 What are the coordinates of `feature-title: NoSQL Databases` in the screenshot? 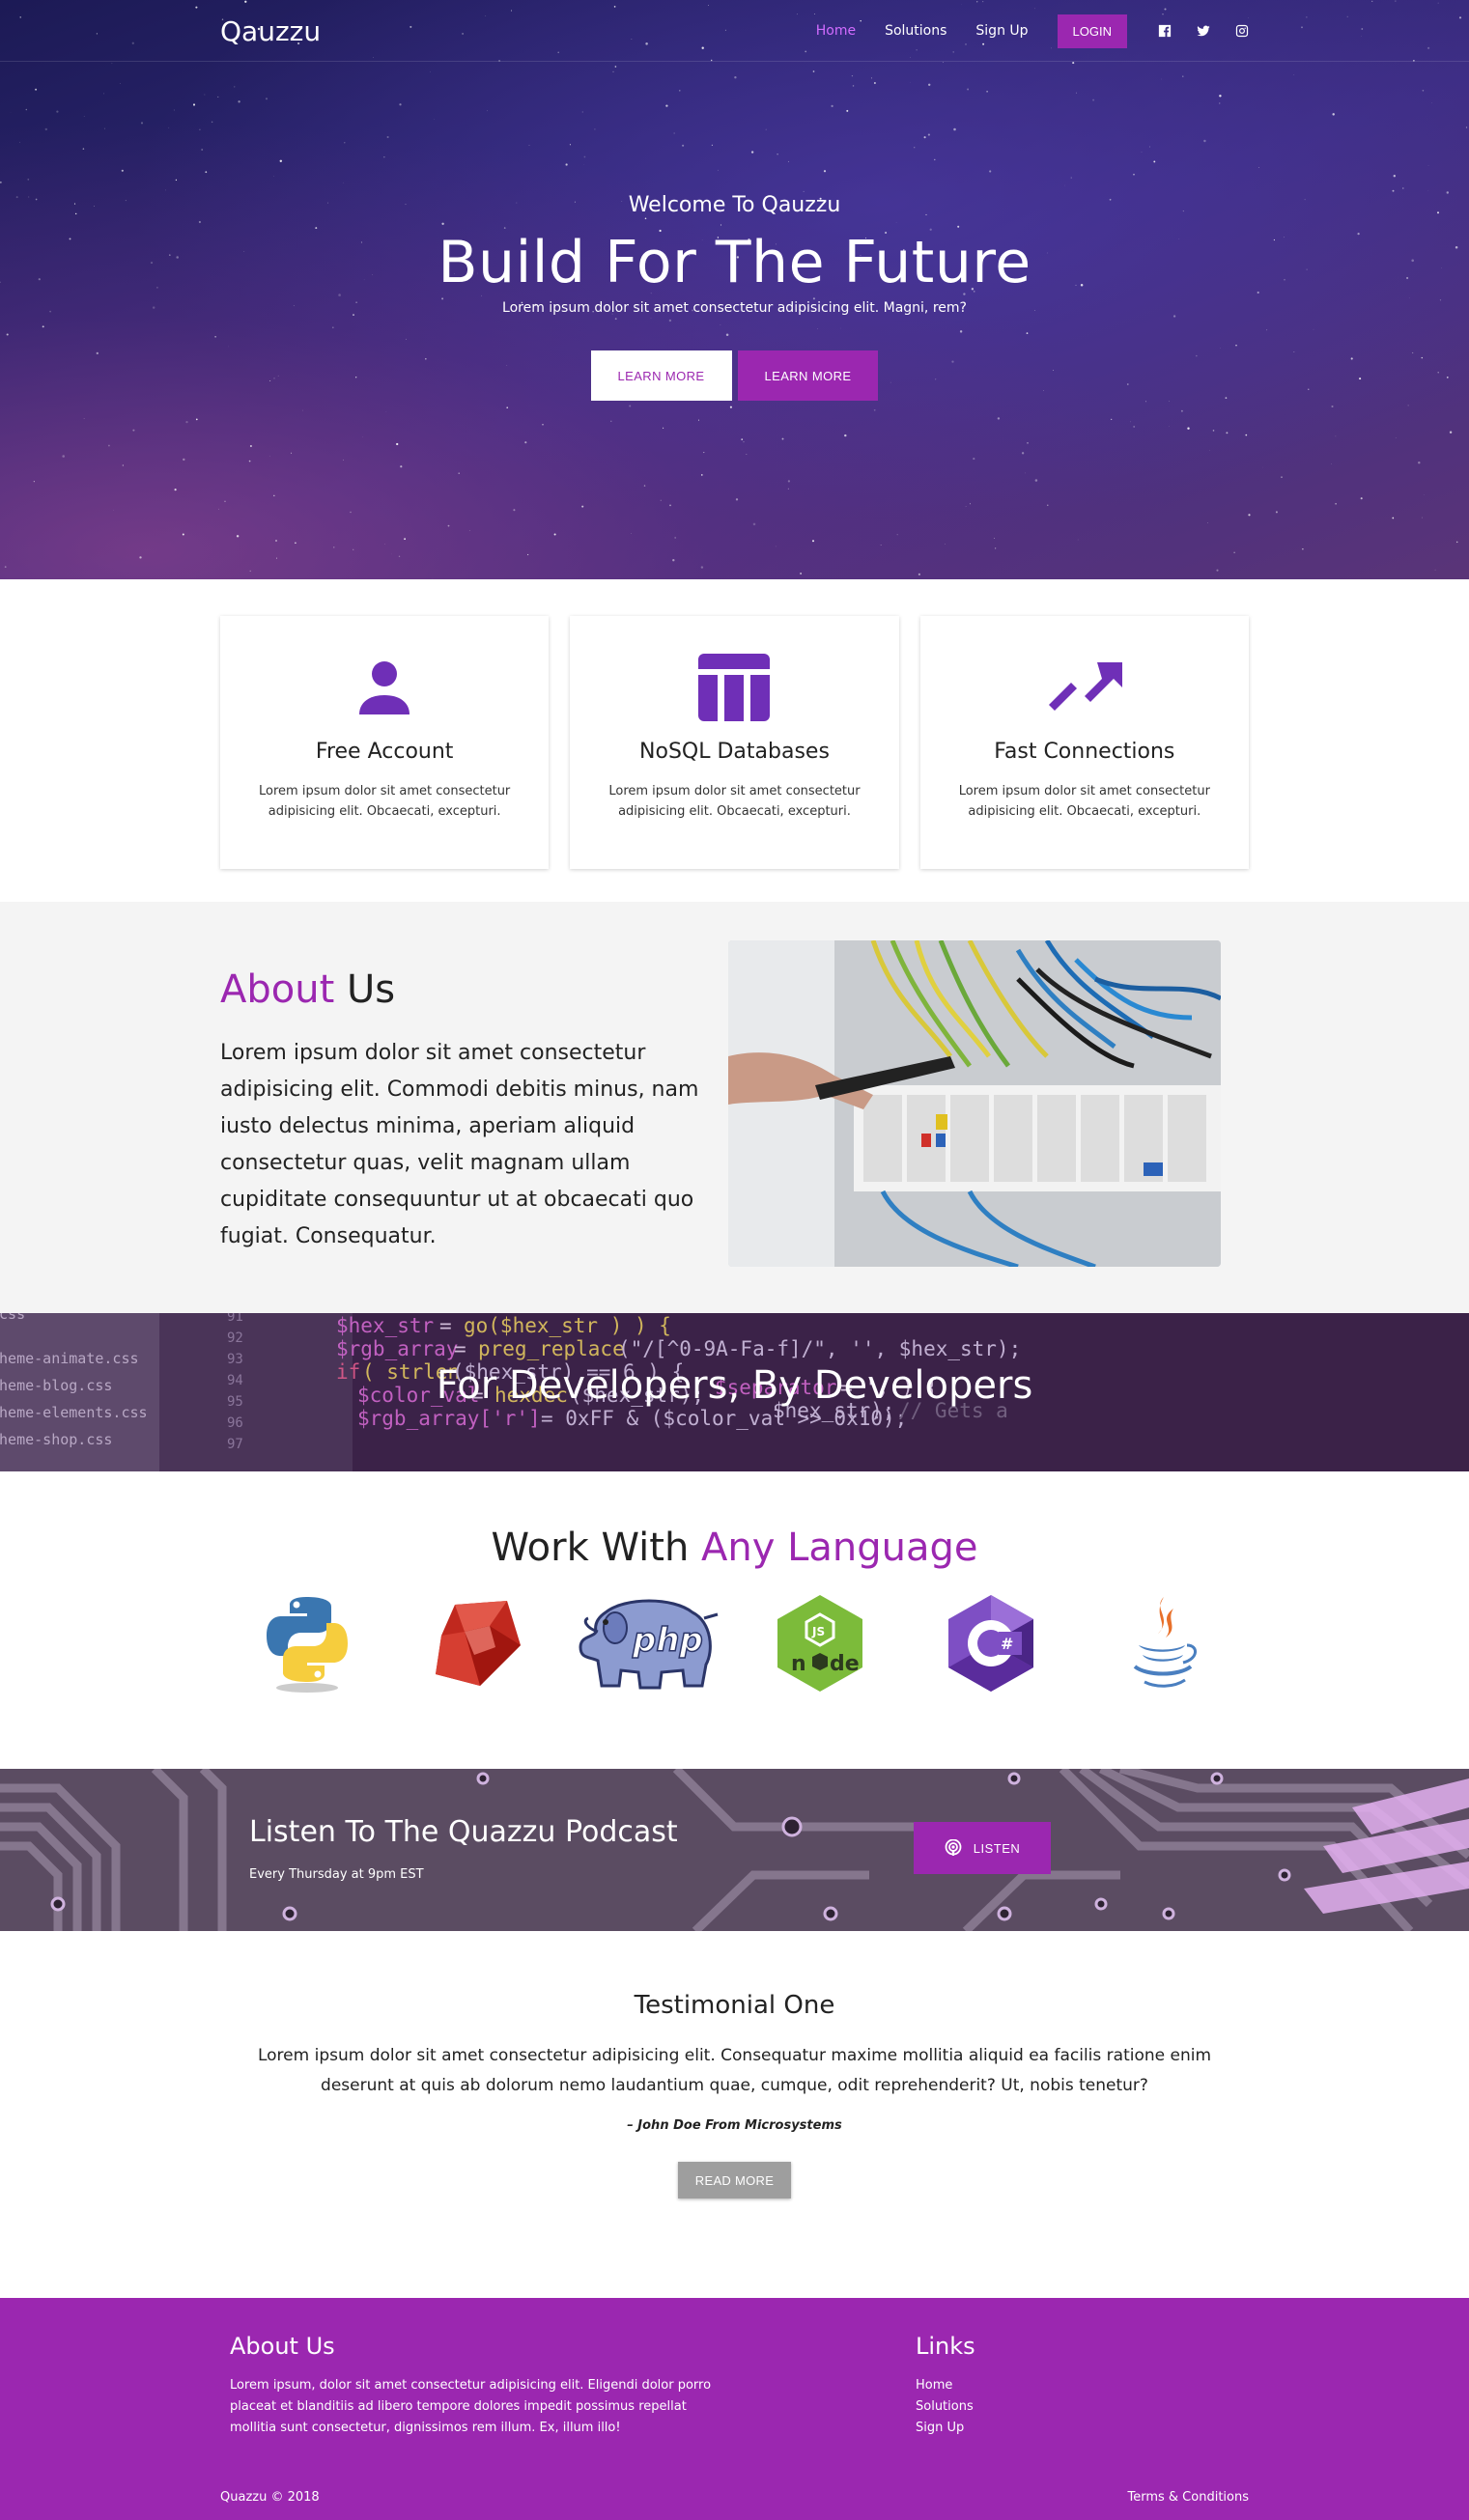 It's located at (734, 752).